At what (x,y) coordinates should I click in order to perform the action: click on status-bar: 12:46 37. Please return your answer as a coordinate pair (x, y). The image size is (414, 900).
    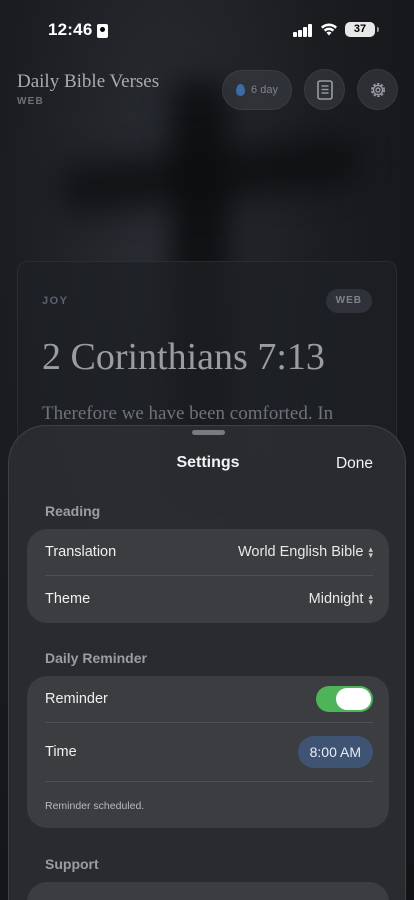
    Looking at the image, I should click on (207, 27).